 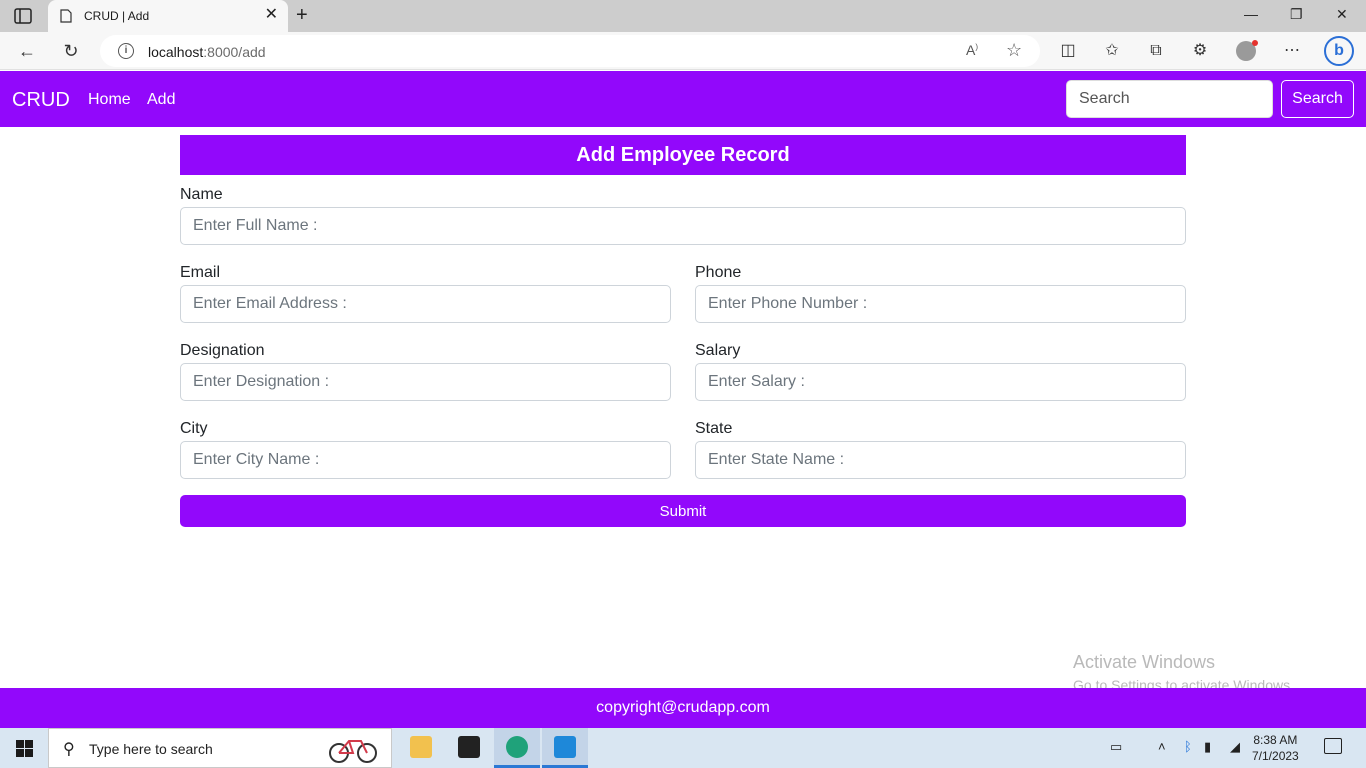 I want to click on name-label: Name, so click(x=201, y=194).